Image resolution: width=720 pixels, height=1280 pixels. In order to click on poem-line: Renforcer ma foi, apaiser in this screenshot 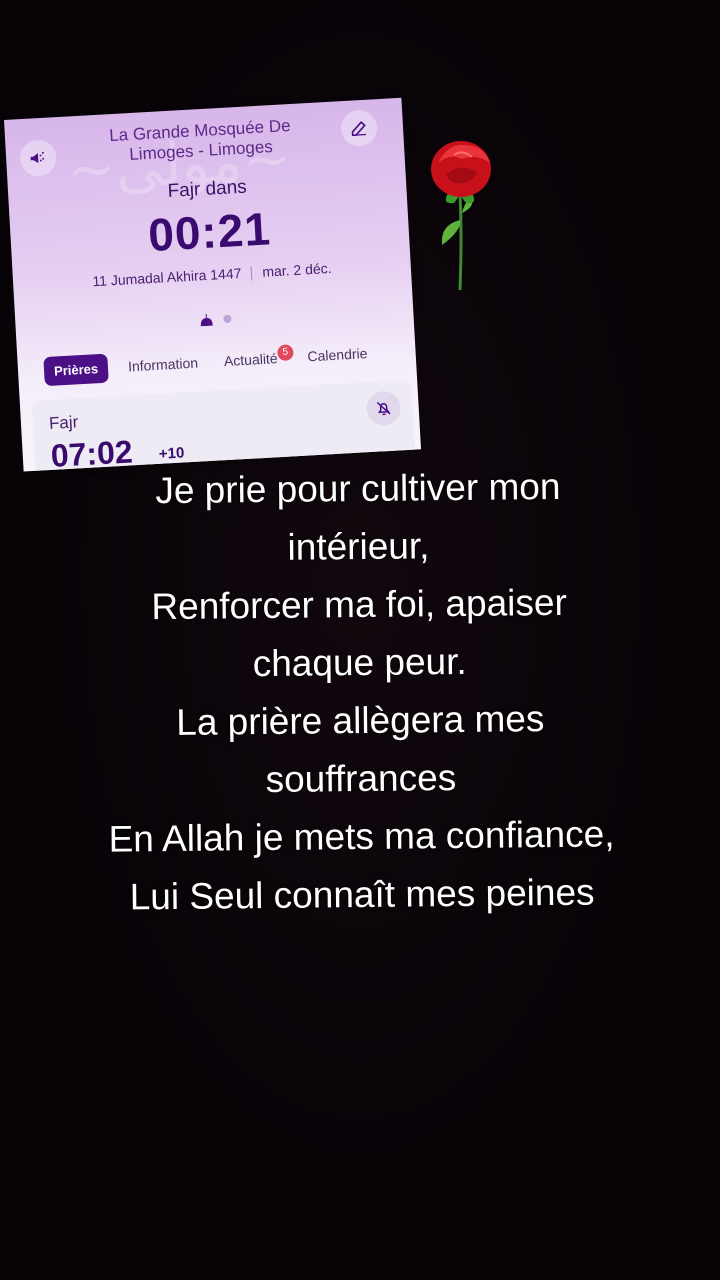, I will do `click(359, 604)`.